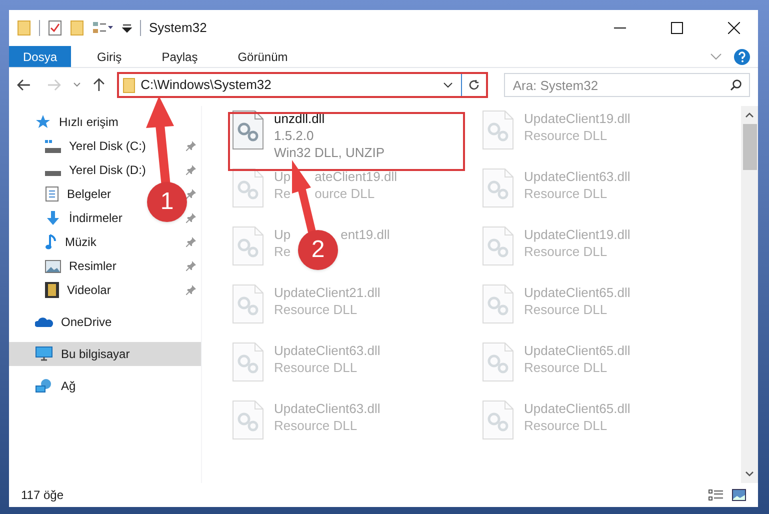 The width and height of the screenshot is (769, 514). Describe the element at coordinates (677, 28) in the screenshot. I see `maximize-icon` at that location.